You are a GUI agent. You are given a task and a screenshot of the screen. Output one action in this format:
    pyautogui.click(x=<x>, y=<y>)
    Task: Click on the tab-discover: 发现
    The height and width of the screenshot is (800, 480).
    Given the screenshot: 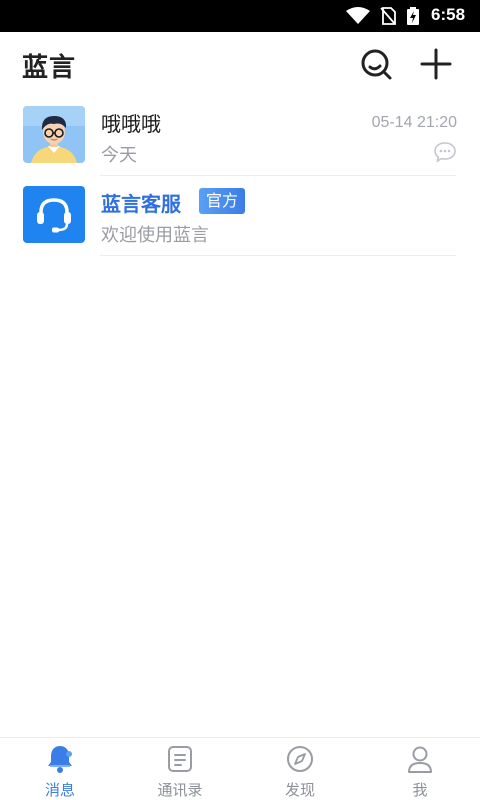 What is the action you would take?
    pyautogui.click(x=300, y=769)
    